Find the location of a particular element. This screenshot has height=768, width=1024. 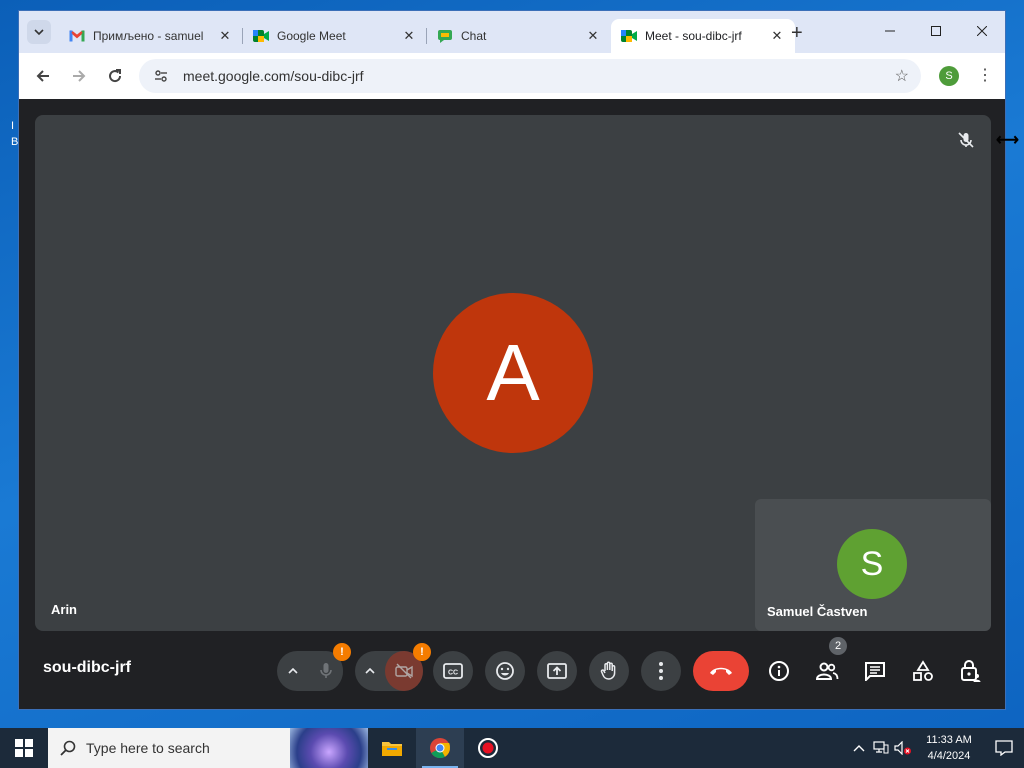

bookmark-star-icon: ☆ is located at coordinates (902, 76).